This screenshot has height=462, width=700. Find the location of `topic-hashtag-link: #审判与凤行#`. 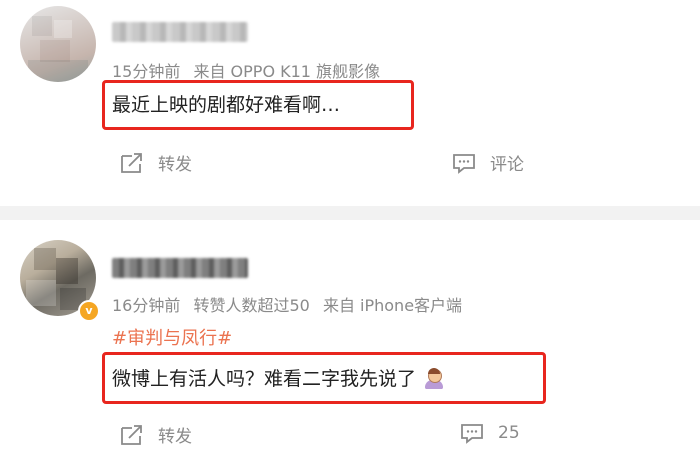

topic-hashtag-link: #审判与凤行# is located at coordinates (172, 337).